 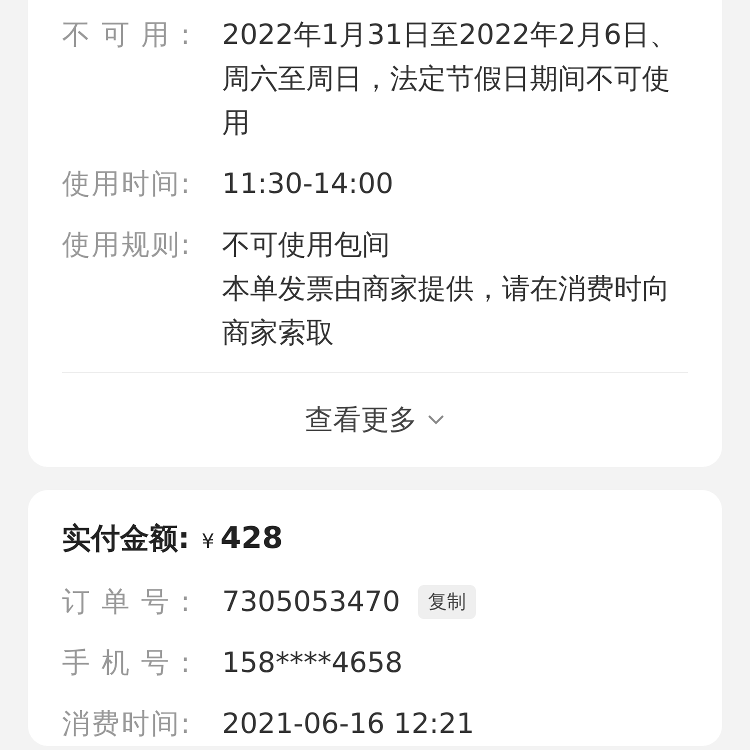 What do you see at coordinates (436, 420) in the screenshot?
I see `chevron-down-icon` at bounding box center [436, 420].